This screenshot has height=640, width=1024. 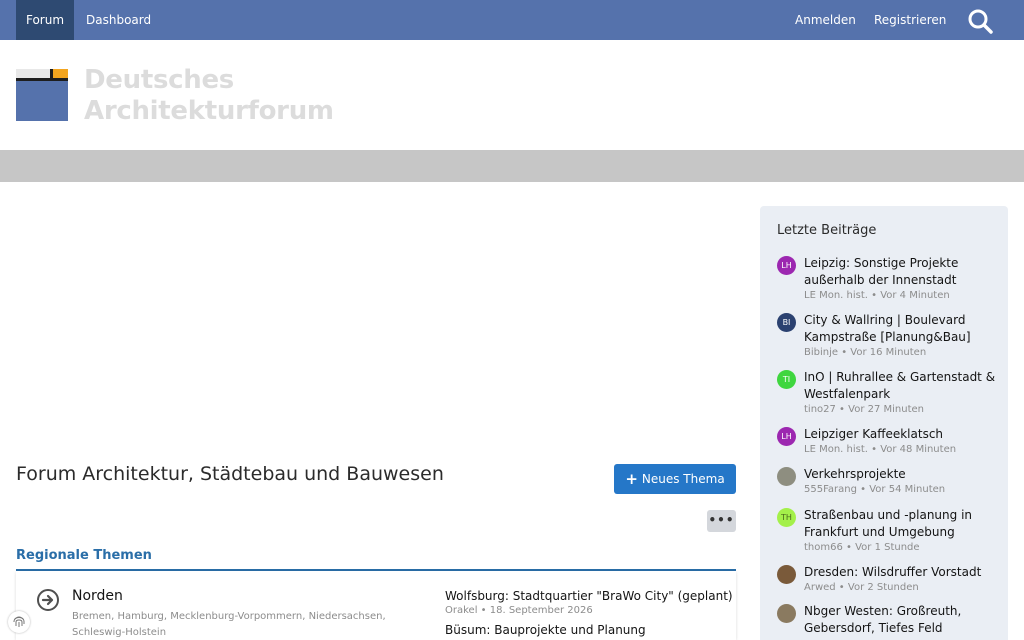 What do you see at coordinates (512, 166) in the screenshot?
I see `breadcrumb-bar` at bounding box center [512, 166].